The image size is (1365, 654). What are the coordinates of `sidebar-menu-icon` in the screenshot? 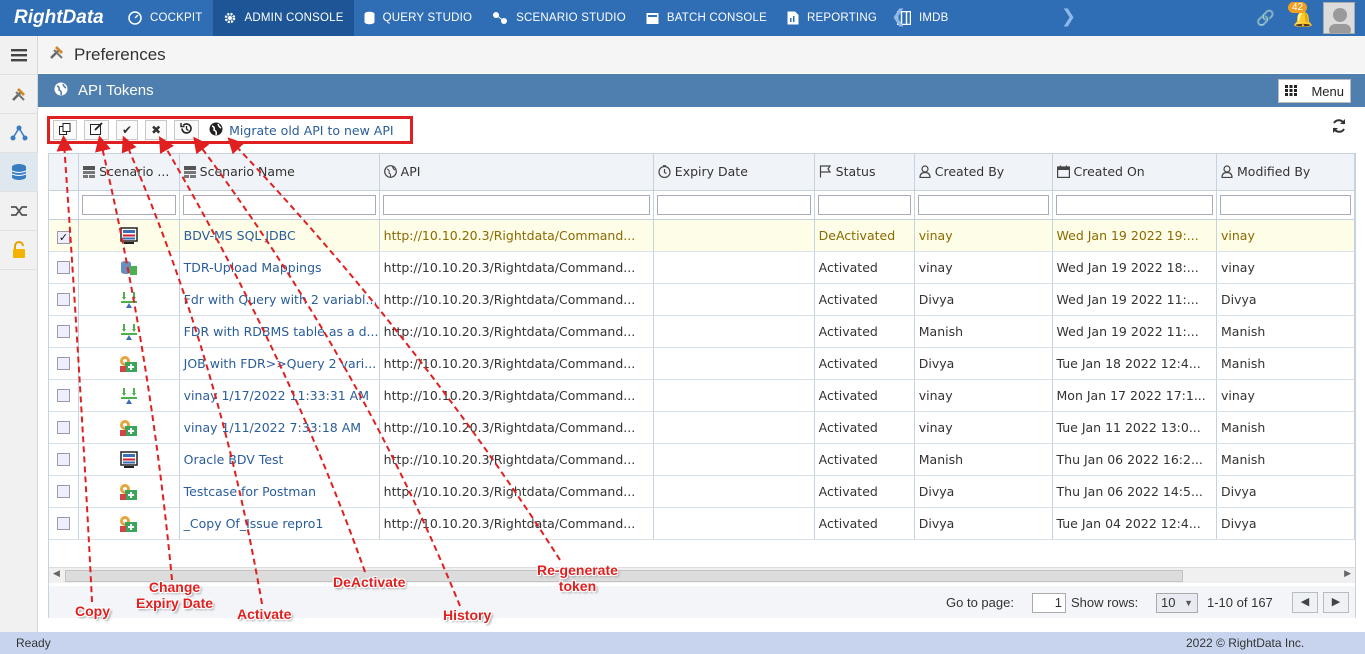 It's located at (19, 55).